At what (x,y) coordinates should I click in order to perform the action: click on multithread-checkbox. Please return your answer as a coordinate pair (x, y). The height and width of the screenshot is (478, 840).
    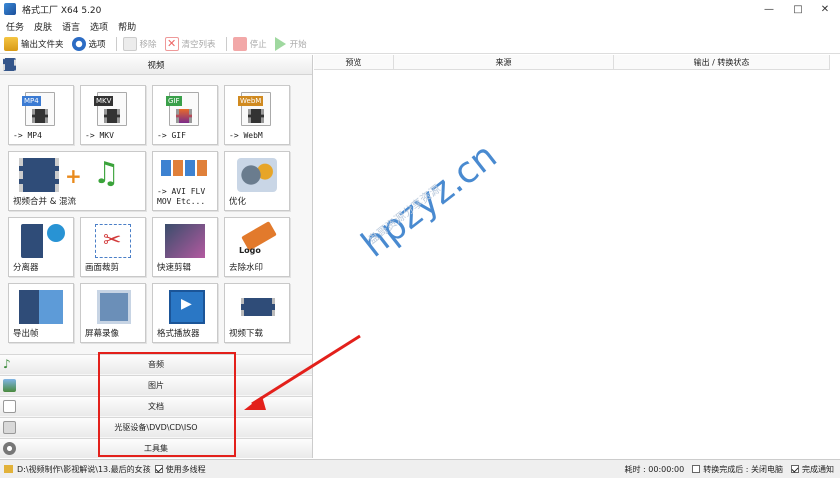
    Looking at the image, I should click on (158, 469).